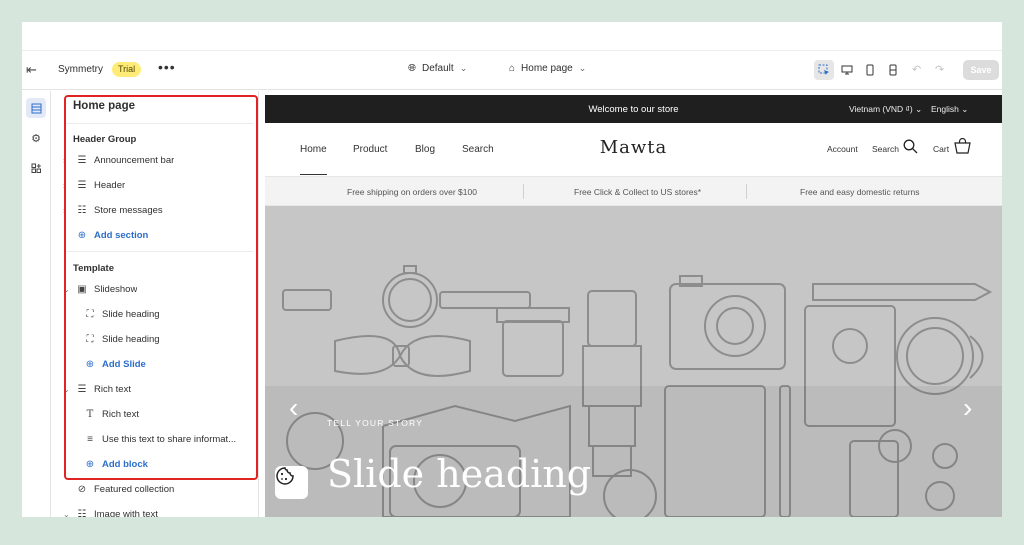 The image size is (1024, 545). I want to click on section-announcement-bar: › ☰ Announcement bar, so click(158, 160).